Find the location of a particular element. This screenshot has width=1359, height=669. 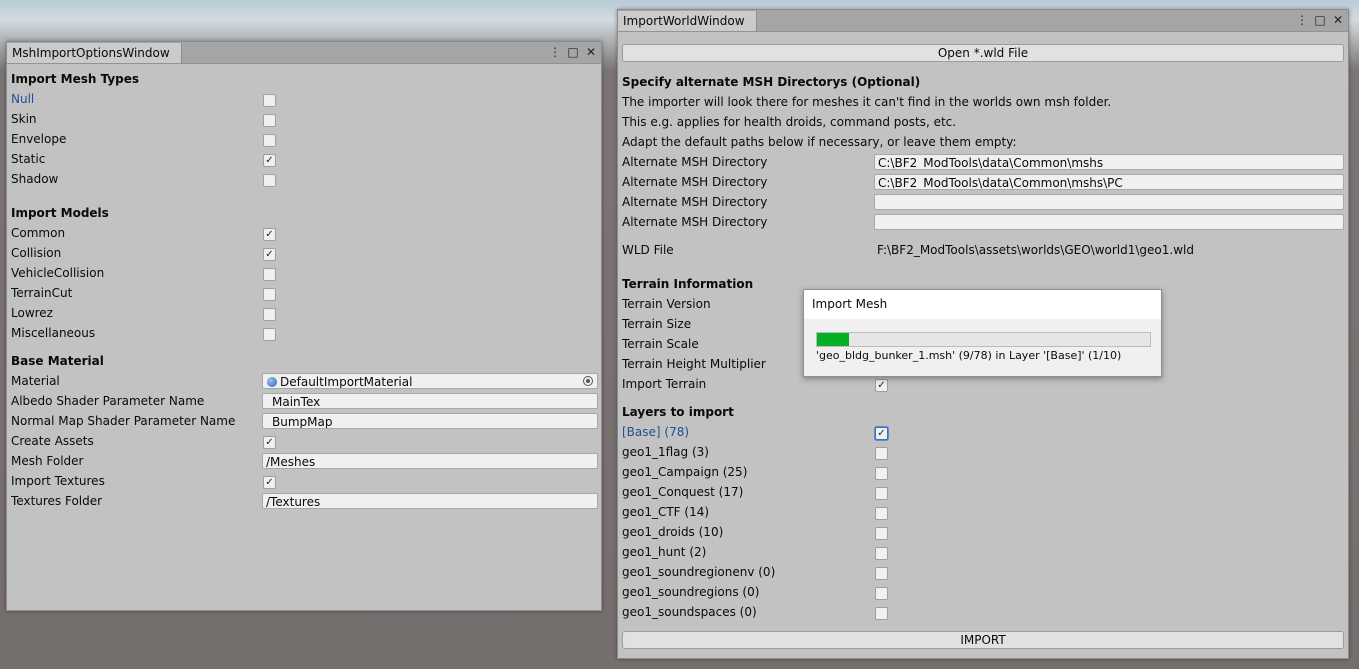

material-object-field: DefaultImportMaterial is located at coordinates (430, 381).